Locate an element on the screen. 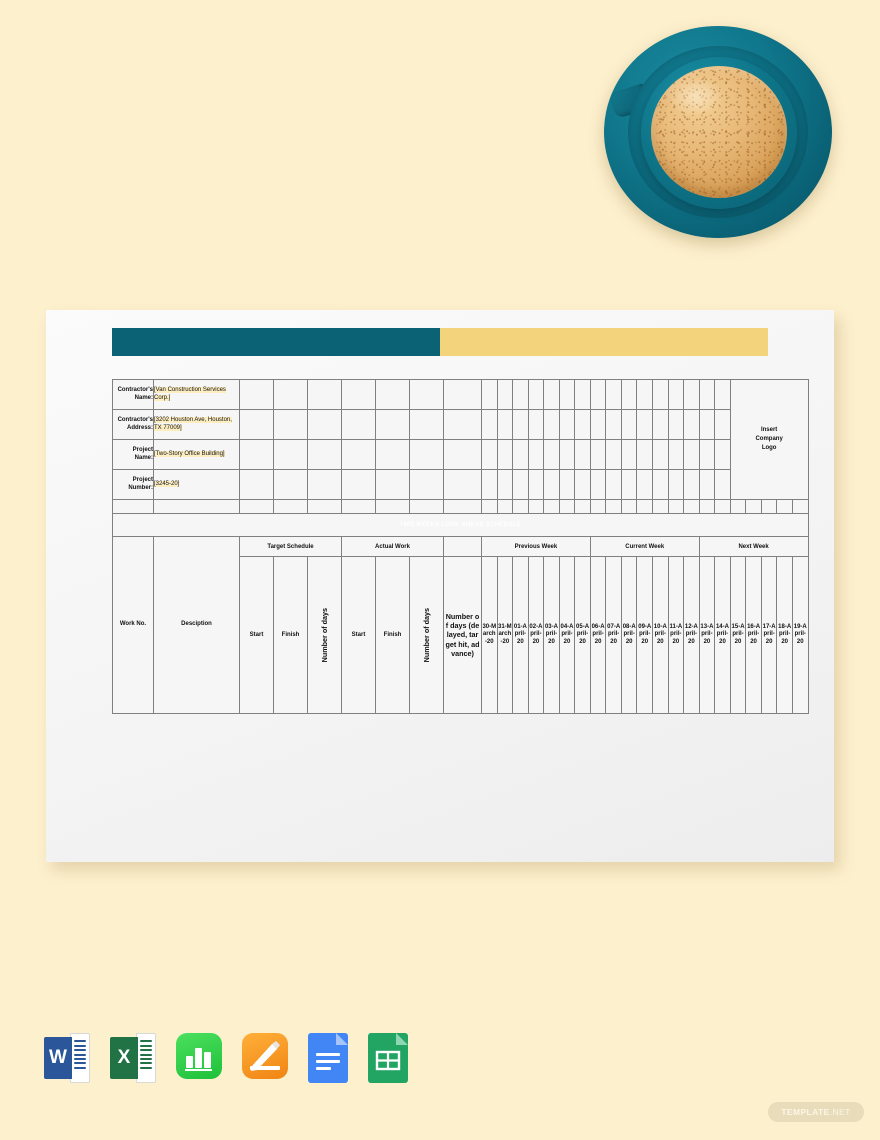 This screenshot has height=1140, width=880. google-sheets-icon is located at coordinates (388, 1058).